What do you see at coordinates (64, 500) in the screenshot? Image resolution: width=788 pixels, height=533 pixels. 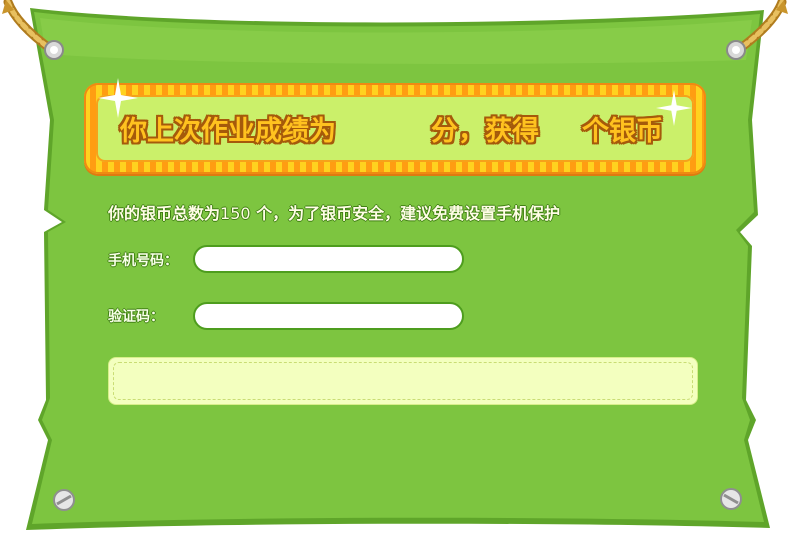 I see `bottom-left-screw-icon` at bounding box center [64, 500].